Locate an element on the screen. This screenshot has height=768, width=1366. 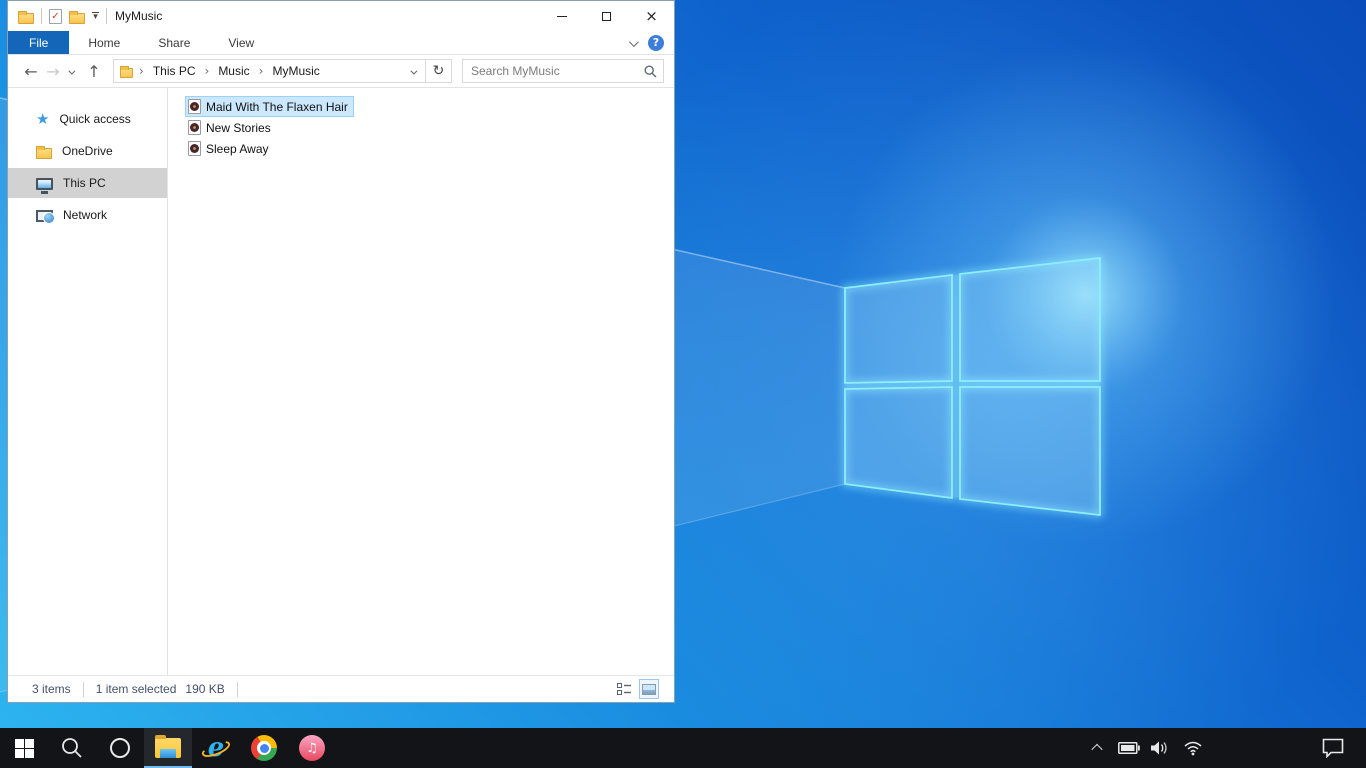
windows-logo-icon is located at coordinates (24, 748).